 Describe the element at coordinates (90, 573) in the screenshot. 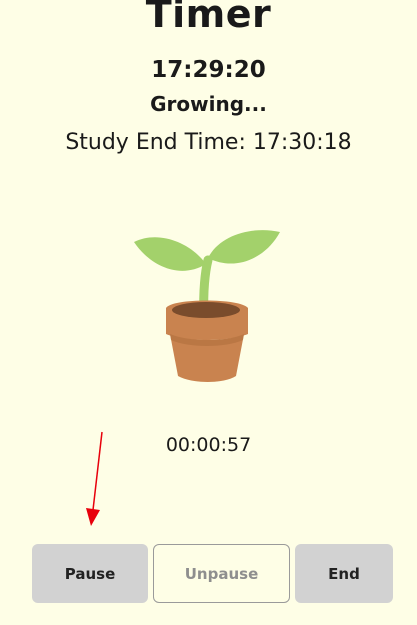

I see `pause-button: Pause` at that location.